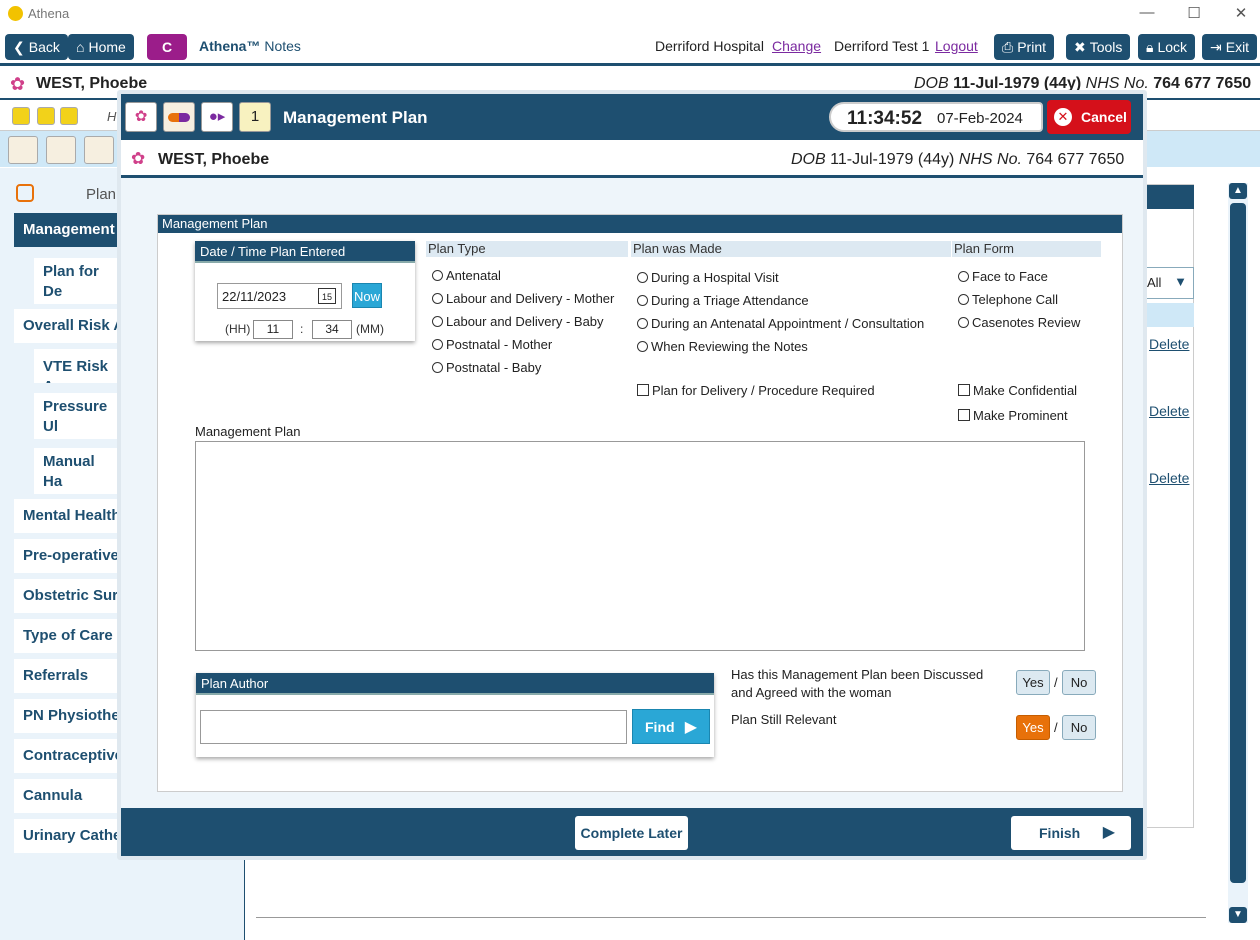 The width and height of the screenshot is (1260, 940). I want to click on radio-label: During a Hospital Visit, so click(715, 277).